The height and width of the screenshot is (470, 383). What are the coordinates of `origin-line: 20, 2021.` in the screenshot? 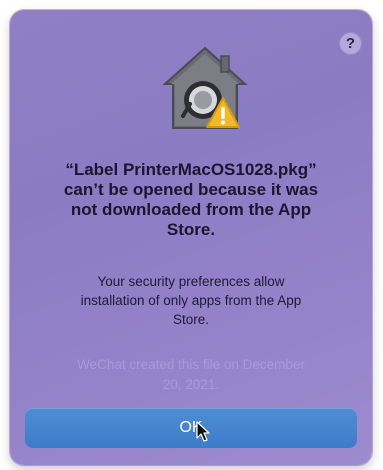 It's located at (191, 384).